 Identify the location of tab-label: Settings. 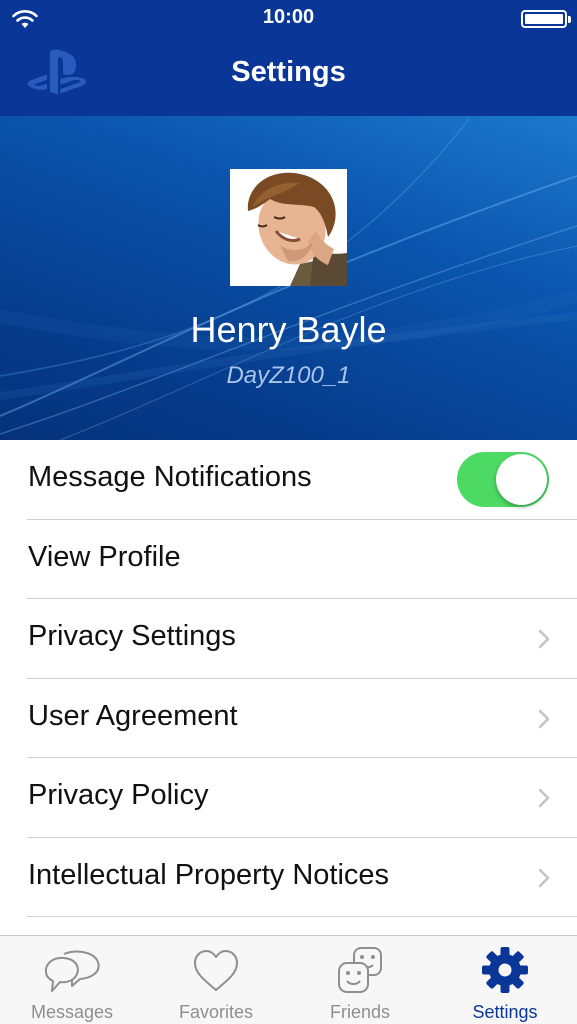
(505, 1012).